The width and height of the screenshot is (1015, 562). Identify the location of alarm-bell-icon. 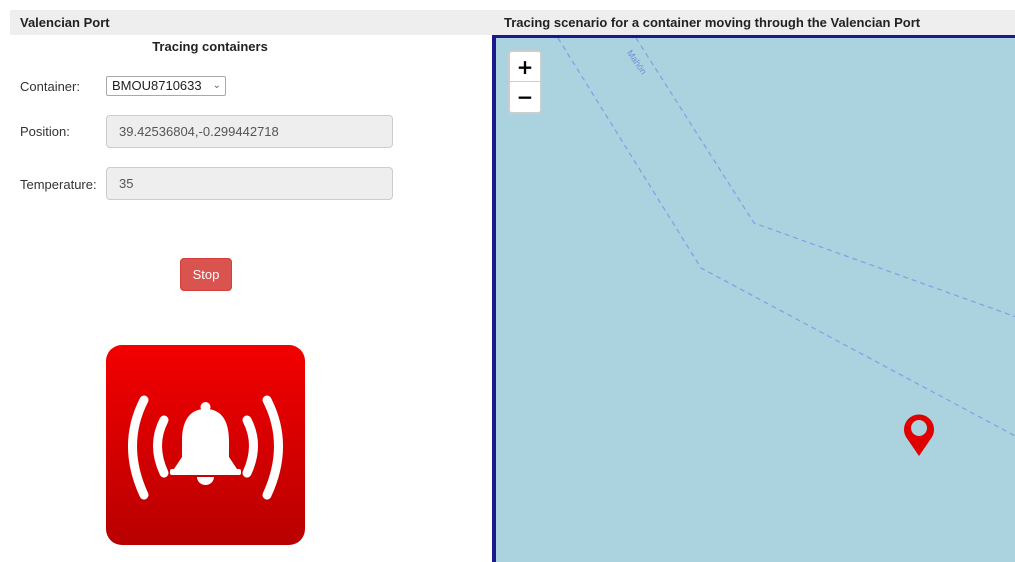
(205, 445).